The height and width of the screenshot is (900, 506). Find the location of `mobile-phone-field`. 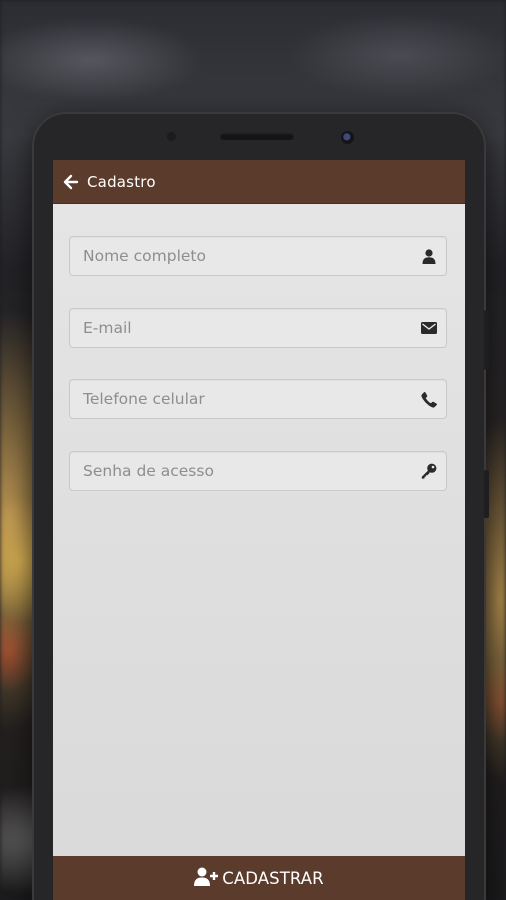

mobile-phone-field is located at coordinates (258, 399).